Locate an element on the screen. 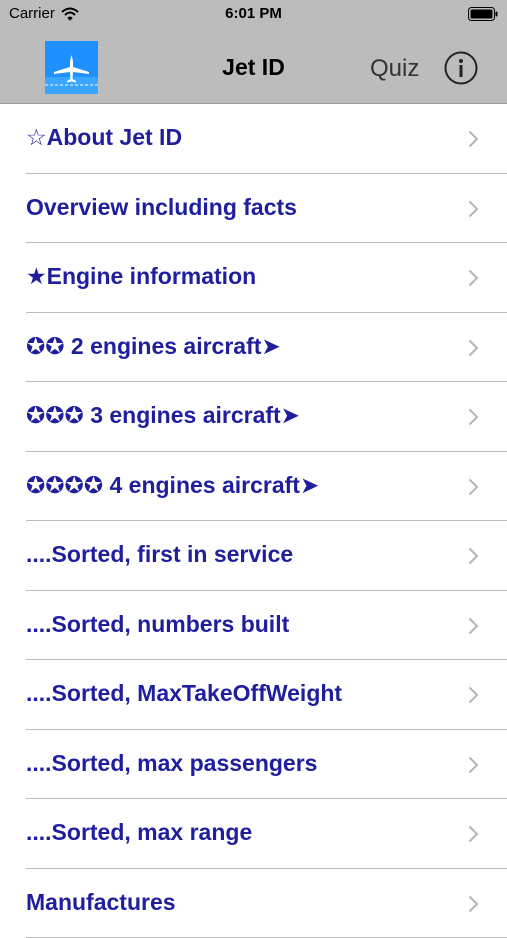 This screenshot has width=507, height=938. menu-item-engine-info: ★Engine information is located at coordinates (253, 278).